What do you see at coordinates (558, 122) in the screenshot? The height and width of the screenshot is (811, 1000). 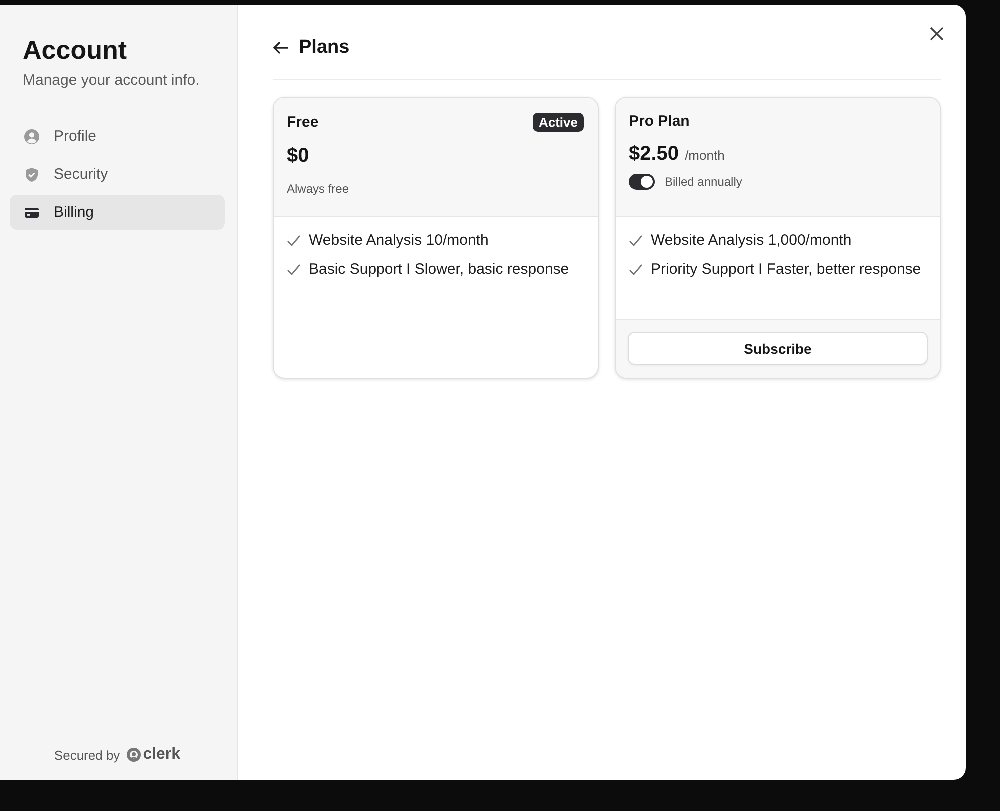 I see `status-badge: Active` at bounding box center [558, 122].